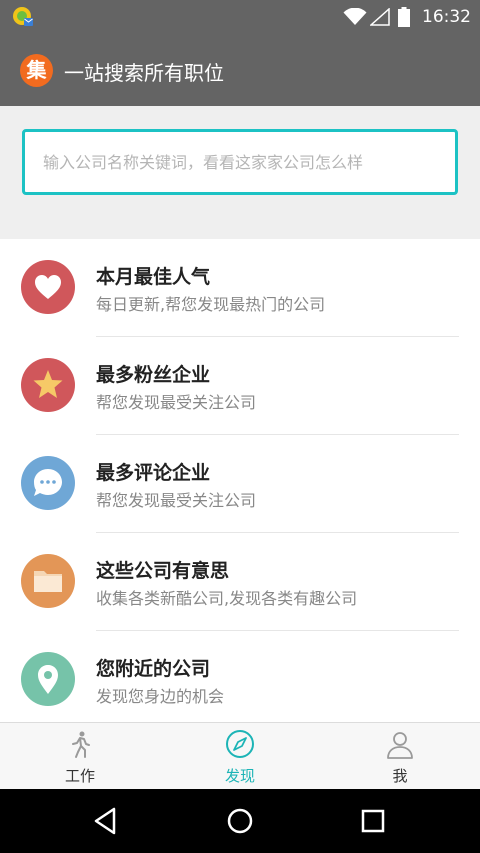 The image size is (480, 853). What do you see at coordinates (48, 385) in the screenshot?
I see `star-icon` at bounding box center [48, 385].